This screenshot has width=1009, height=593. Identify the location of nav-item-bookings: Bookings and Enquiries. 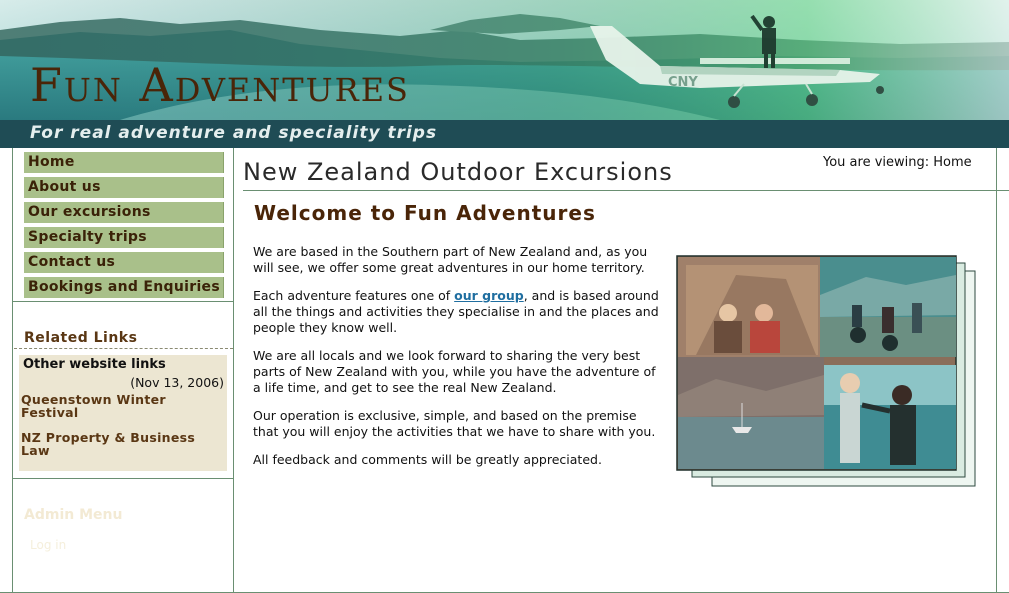
(124, 287).